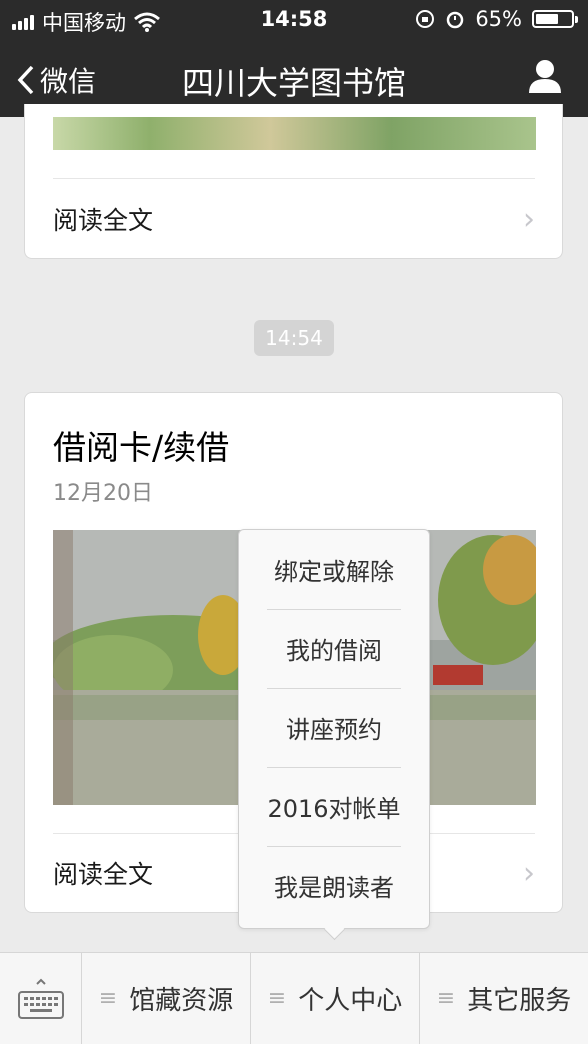 Image resolution: width=588 pixels, height=1044 pixels. I want to click on menu-label: 馆藏资源, so click(181, 1001).